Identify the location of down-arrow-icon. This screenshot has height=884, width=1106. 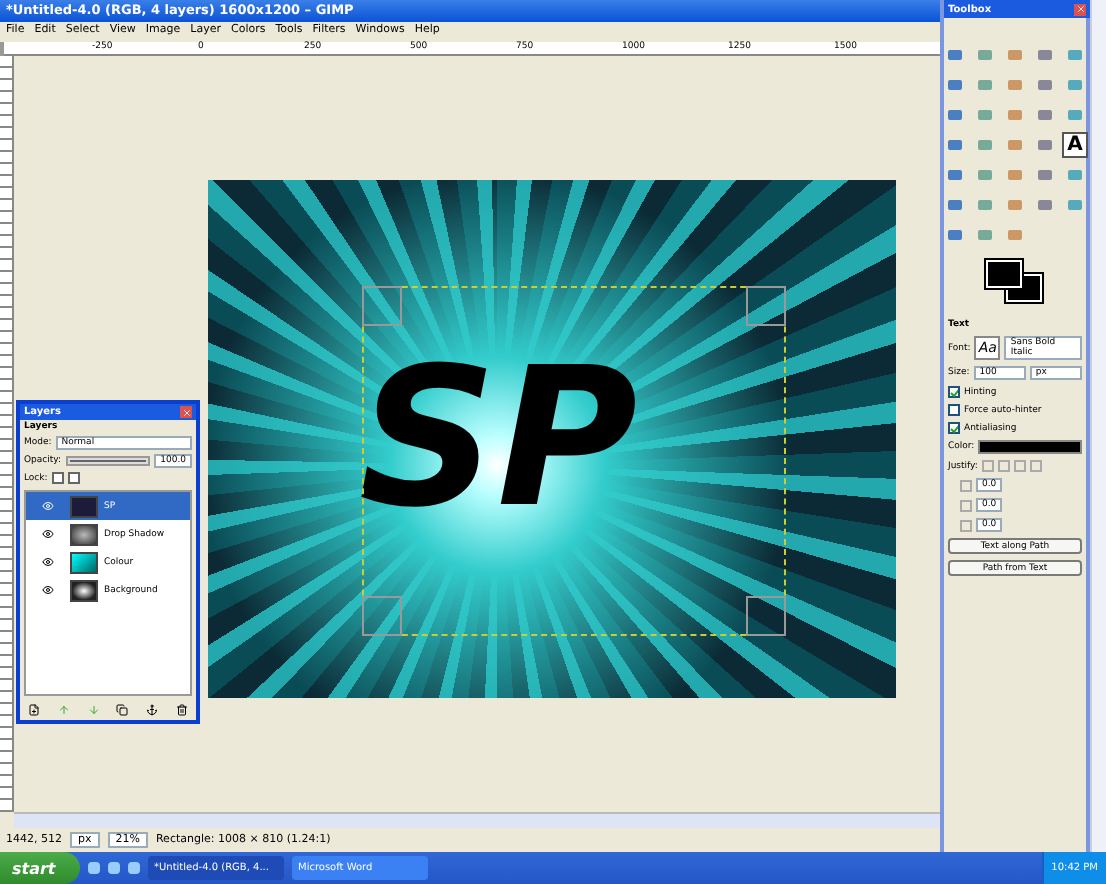
(93, 710).